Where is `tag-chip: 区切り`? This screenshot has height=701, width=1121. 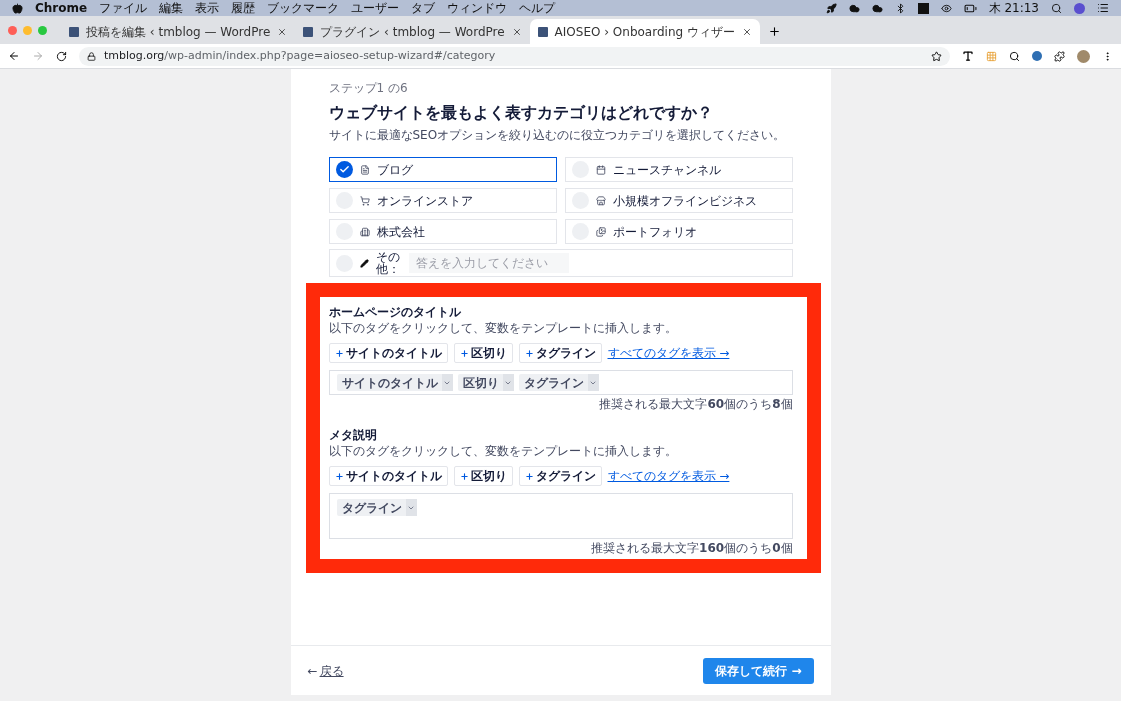 tag-chip: 区切り is located at coordinates (485, 382).